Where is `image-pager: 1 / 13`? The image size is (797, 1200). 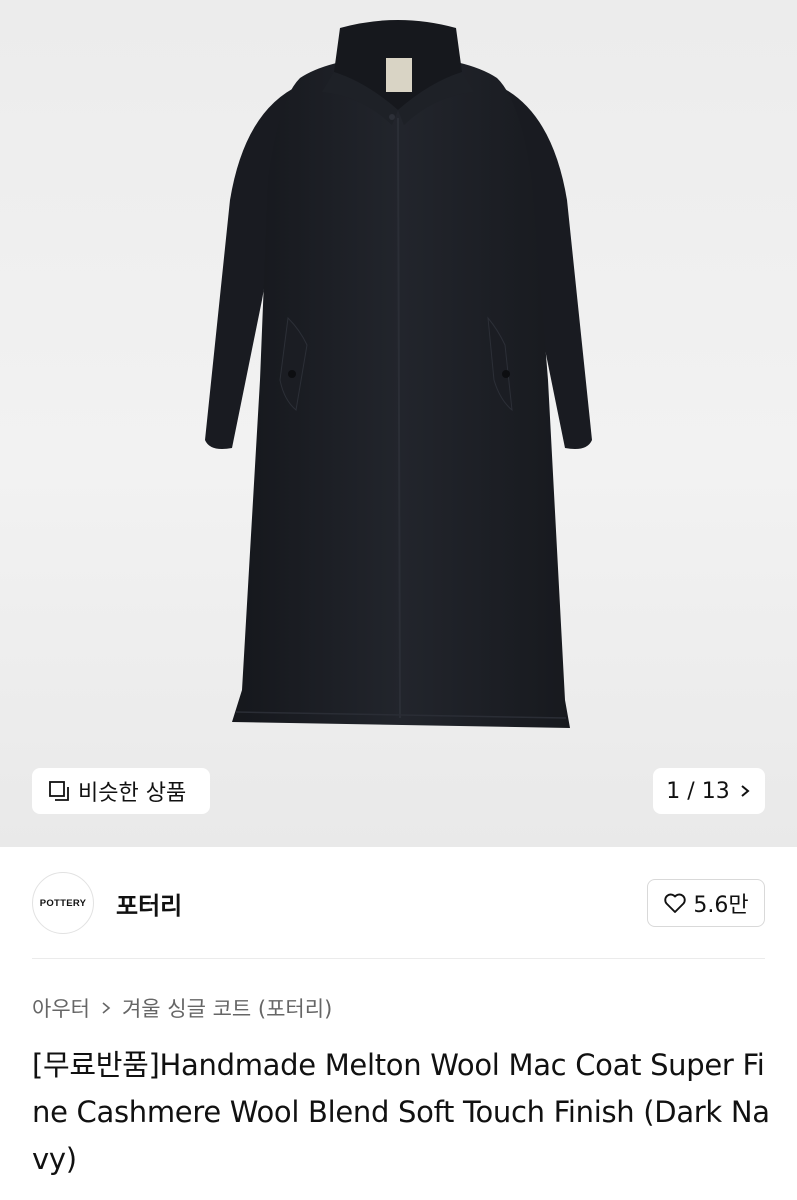
image-pager: 1 / 13 is located at coordinates (709, 791).